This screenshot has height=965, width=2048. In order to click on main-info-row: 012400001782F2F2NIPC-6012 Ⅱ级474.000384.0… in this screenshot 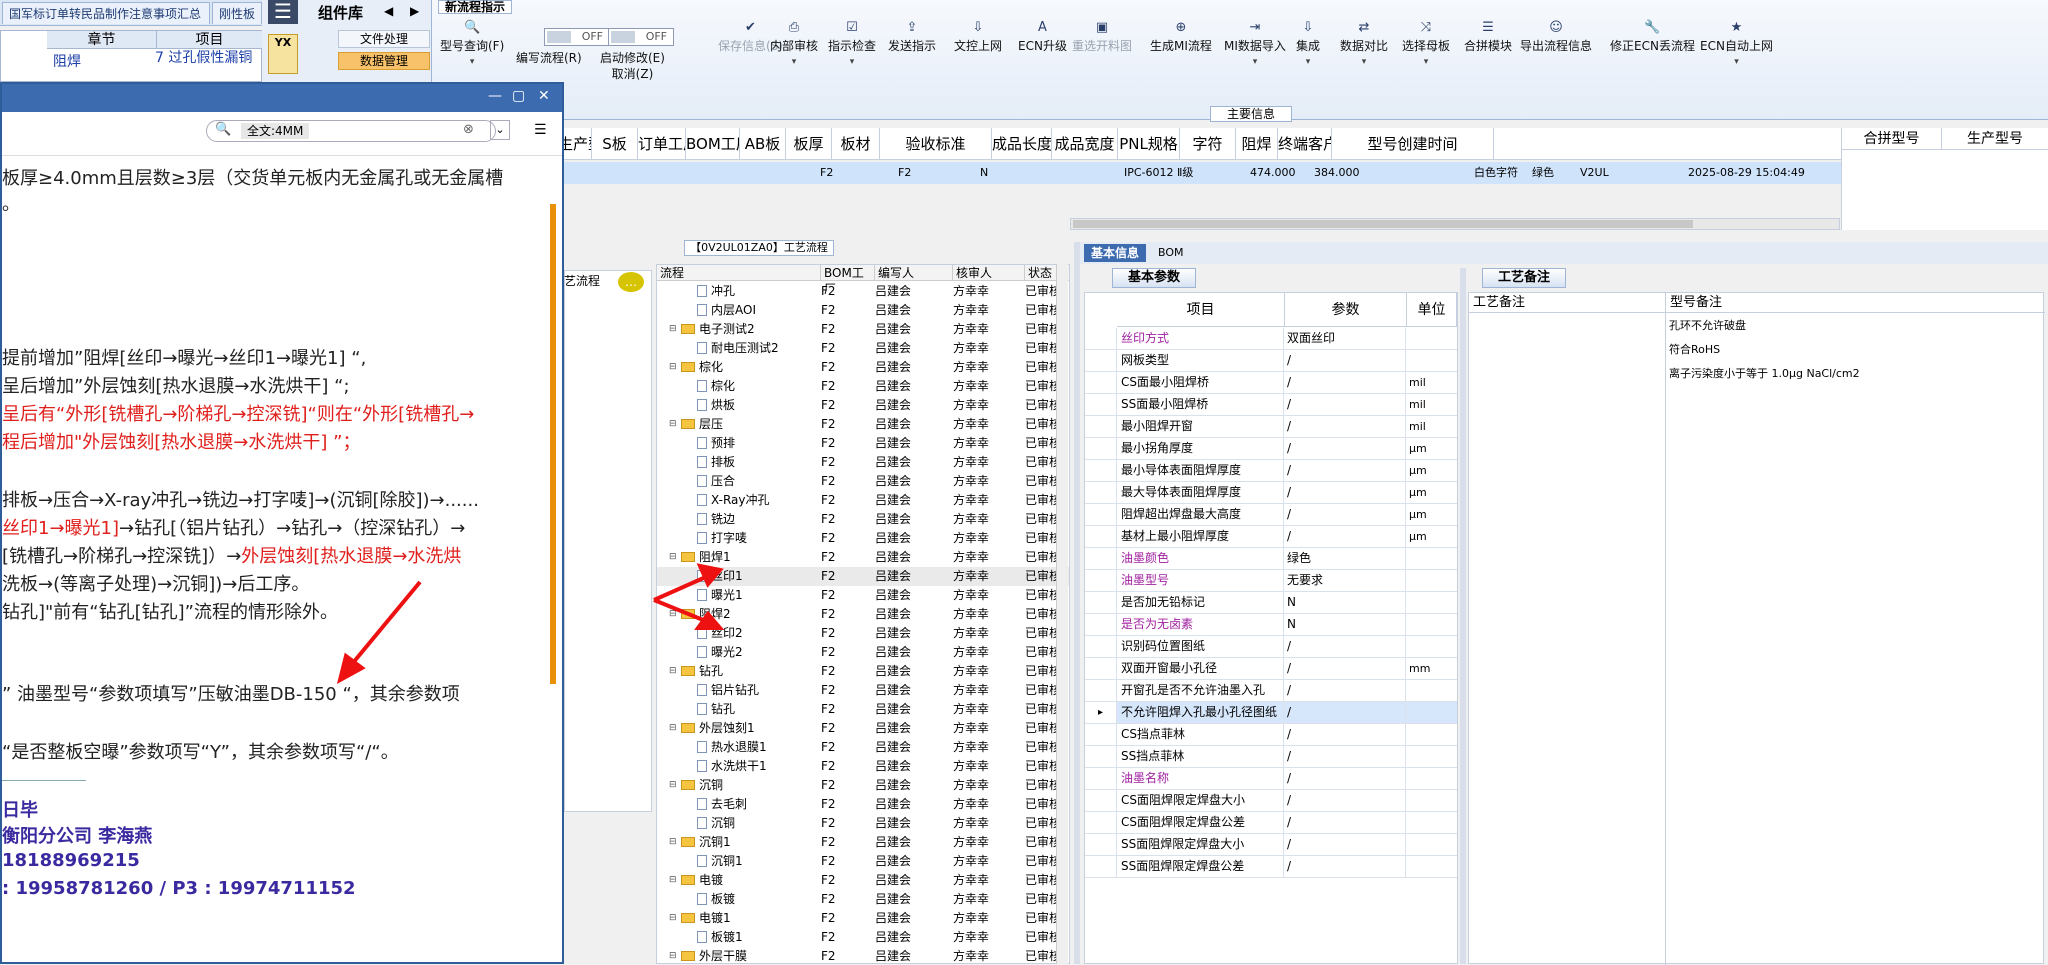, I will do `click(1136, 173)`.